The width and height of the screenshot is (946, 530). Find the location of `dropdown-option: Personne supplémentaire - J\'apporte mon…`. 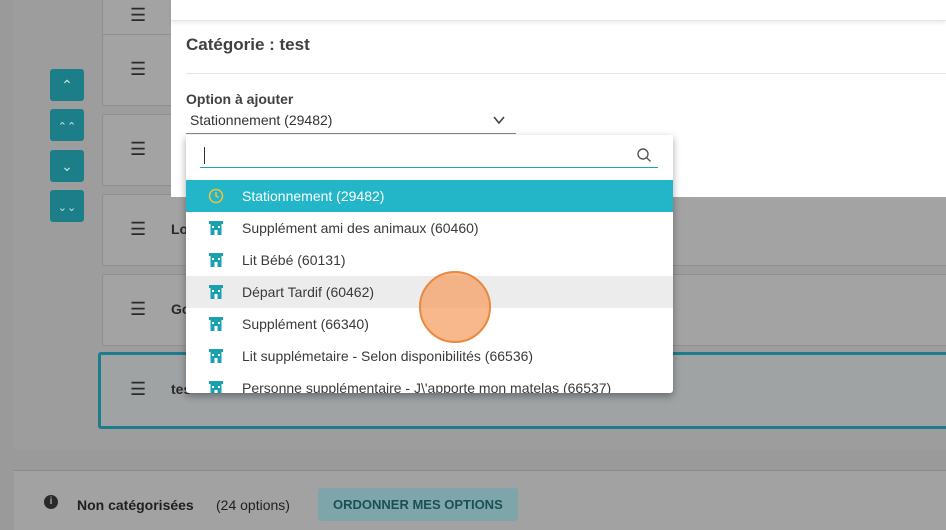

dropdown-option: Personne supplémentaire - J\'apporte mon… is located at coordinates (429, 382).